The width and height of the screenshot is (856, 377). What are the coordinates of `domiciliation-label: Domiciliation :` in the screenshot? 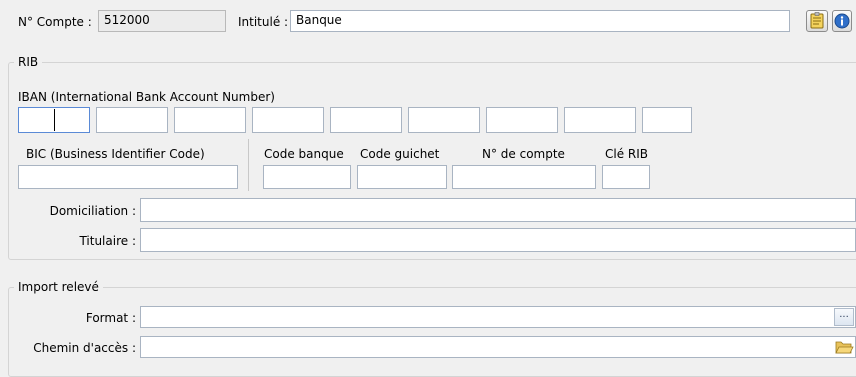 It's located at (92, 211).